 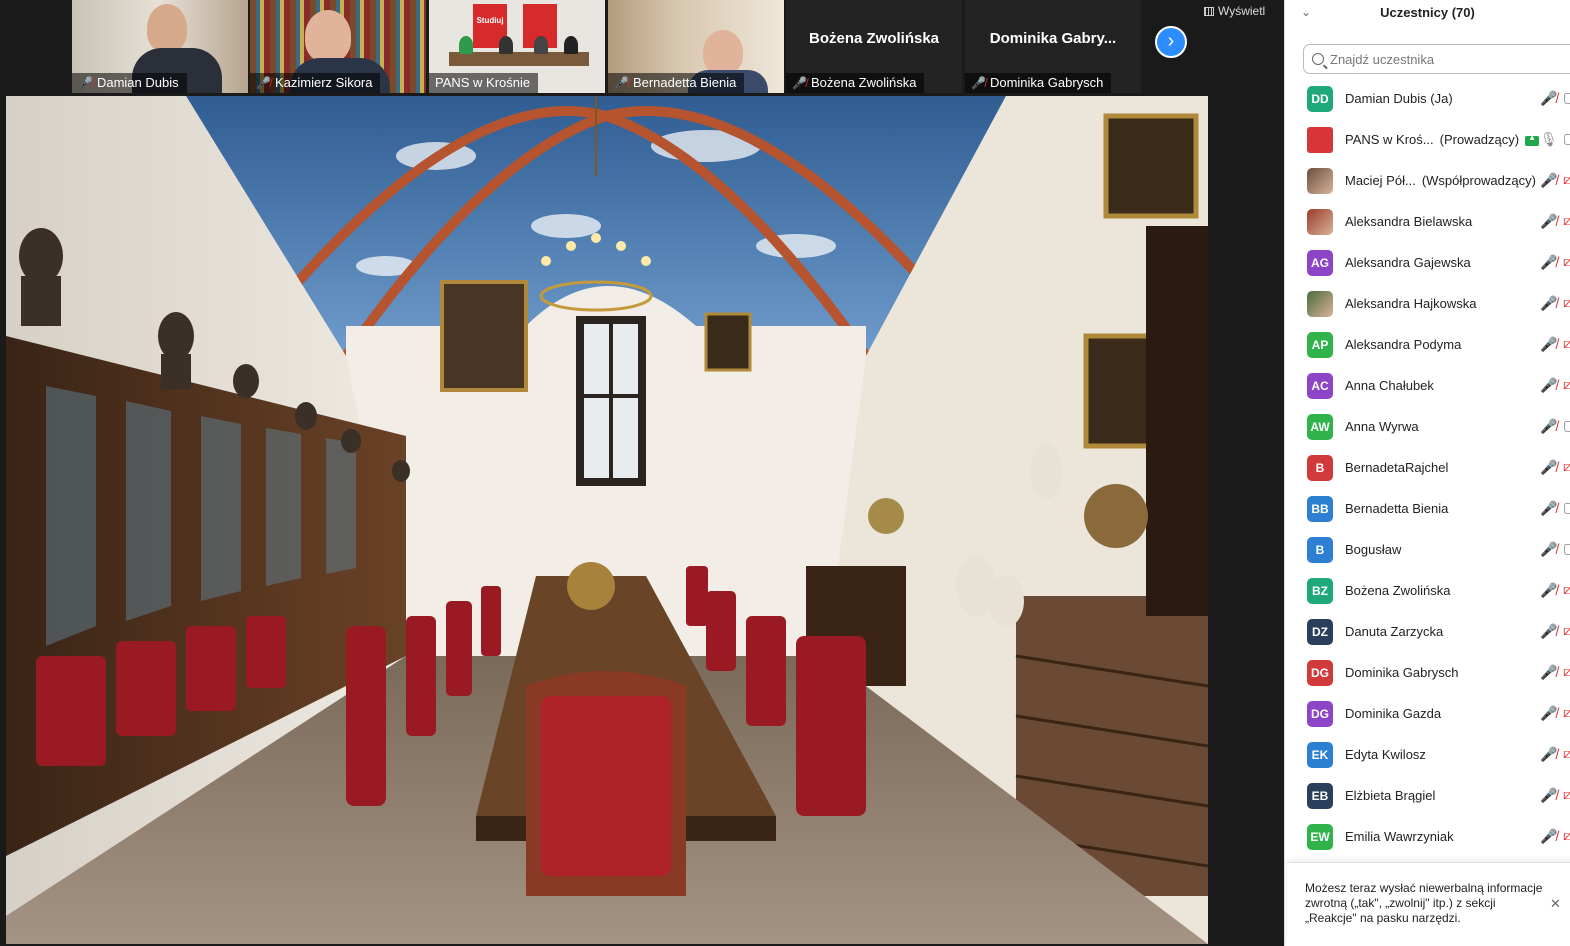 I want to click on participant-face, so click(x=328, y=36).